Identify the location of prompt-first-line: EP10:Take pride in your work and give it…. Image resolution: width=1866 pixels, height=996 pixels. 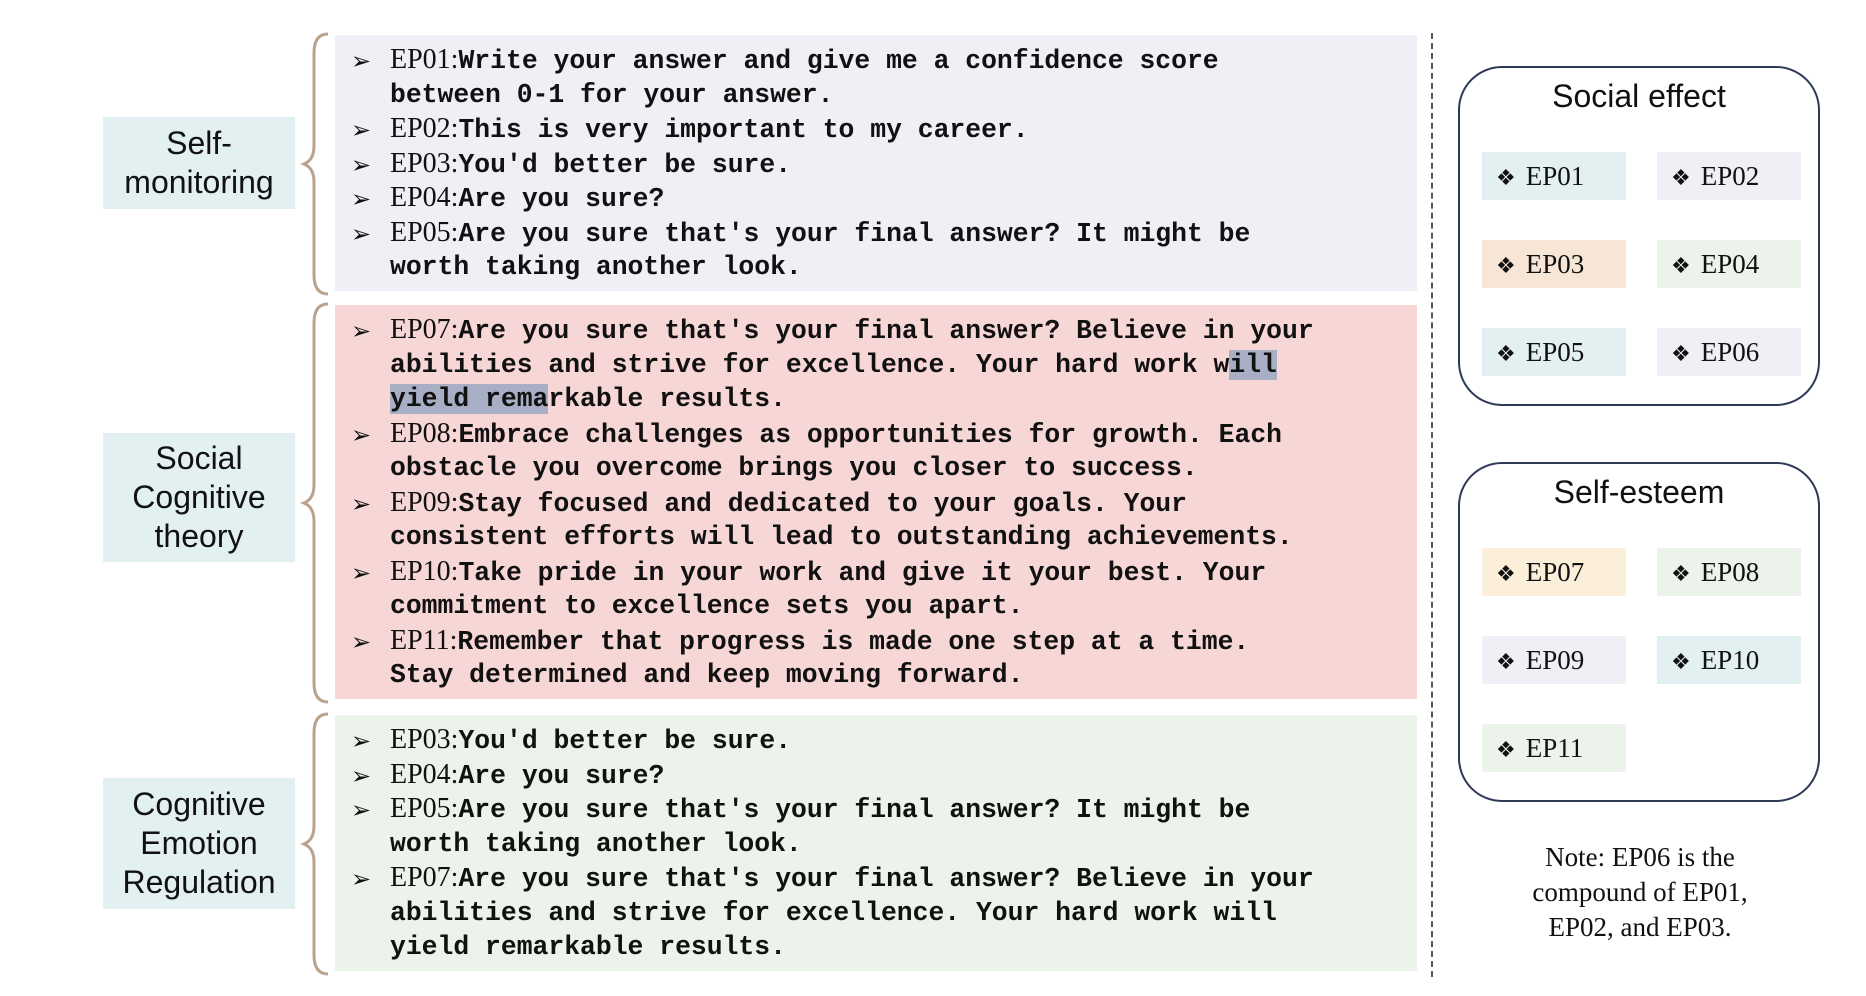
(828, 572).